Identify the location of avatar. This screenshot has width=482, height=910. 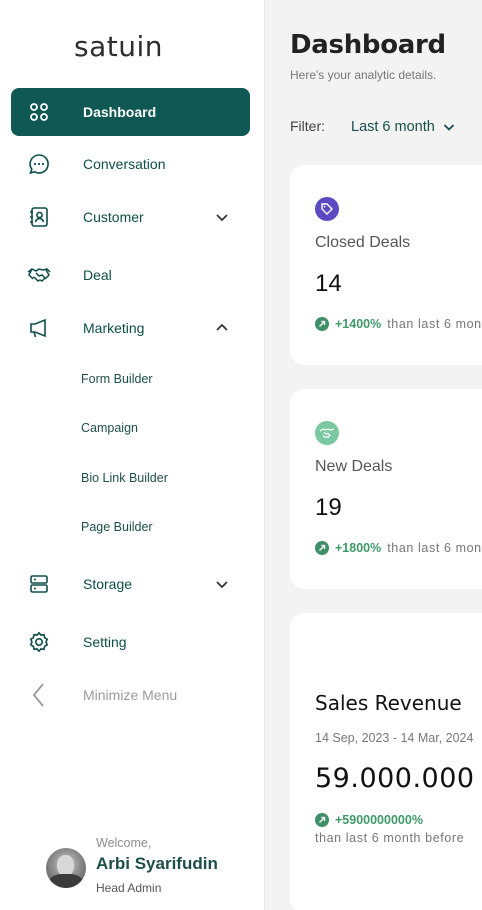
(66, 868).